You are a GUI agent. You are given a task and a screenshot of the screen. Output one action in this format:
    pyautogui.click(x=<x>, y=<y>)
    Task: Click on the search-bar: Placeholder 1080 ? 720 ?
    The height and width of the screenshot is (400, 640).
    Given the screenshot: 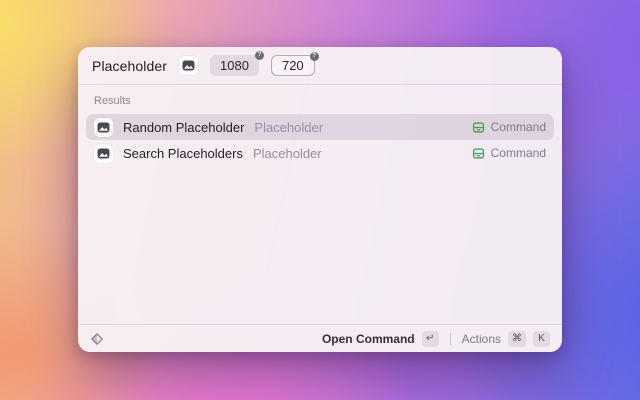 What is the action you would take?
    pyautogui.click(x=320, y=66)
    